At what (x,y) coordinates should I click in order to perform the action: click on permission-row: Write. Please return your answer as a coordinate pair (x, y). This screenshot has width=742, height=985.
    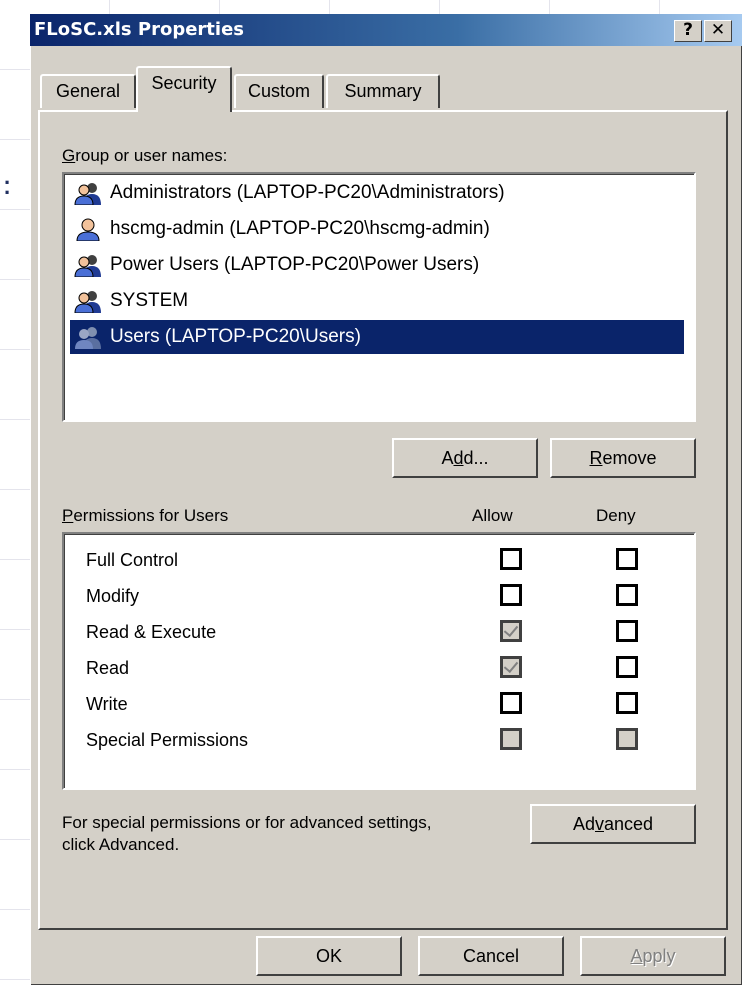
    Looking at the image, I should click on (366, 704).